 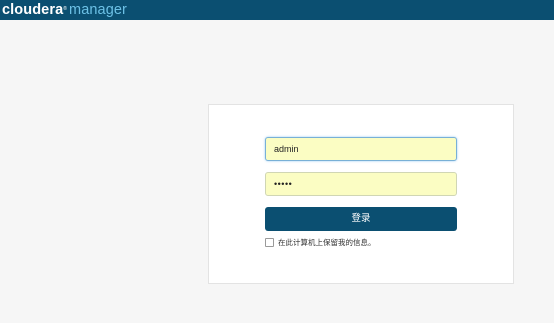 I want to click on cloudera-manager-logo: cloudera® manager, so click(x=64, y=10).